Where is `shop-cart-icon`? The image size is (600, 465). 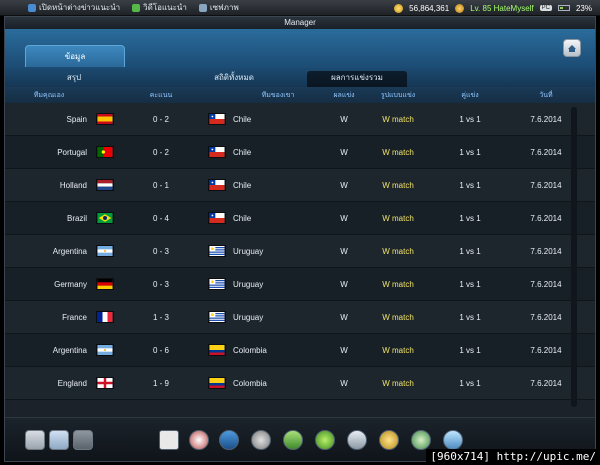 shop-cart-icon is located at coordinates (453, 440).